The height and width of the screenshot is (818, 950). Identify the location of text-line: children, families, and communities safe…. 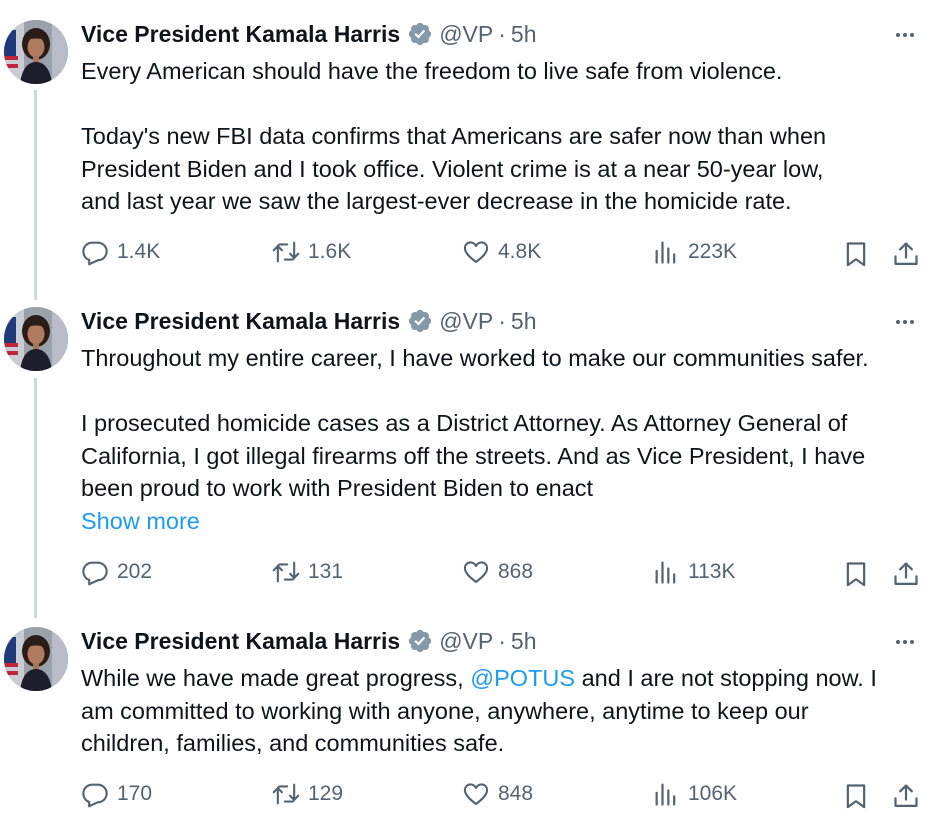
(293, 743).